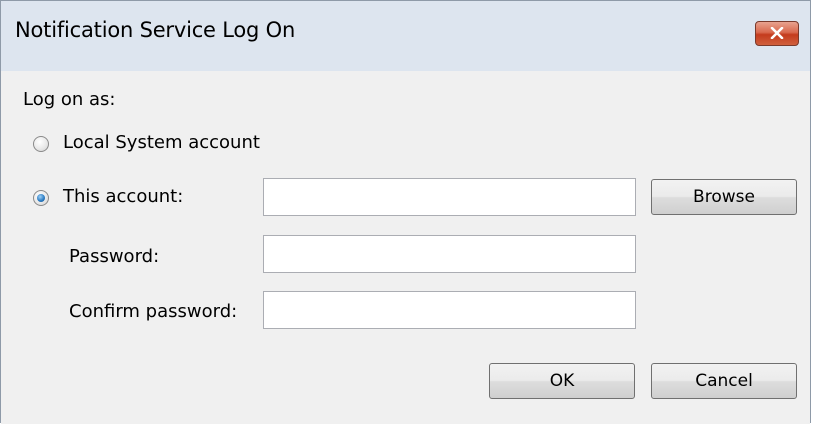  Describe the element at coordinates (155, 30) in the screenshot. I see `dialog-title: Notification Service Log On` at that location.